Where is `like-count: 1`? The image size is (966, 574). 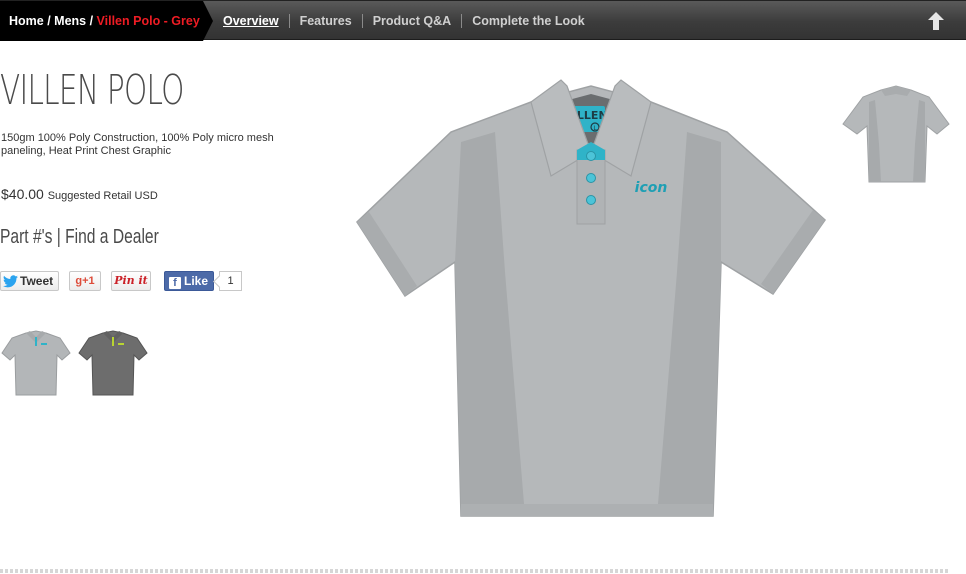 like-count: 1 is located at coordinates (230, 281).